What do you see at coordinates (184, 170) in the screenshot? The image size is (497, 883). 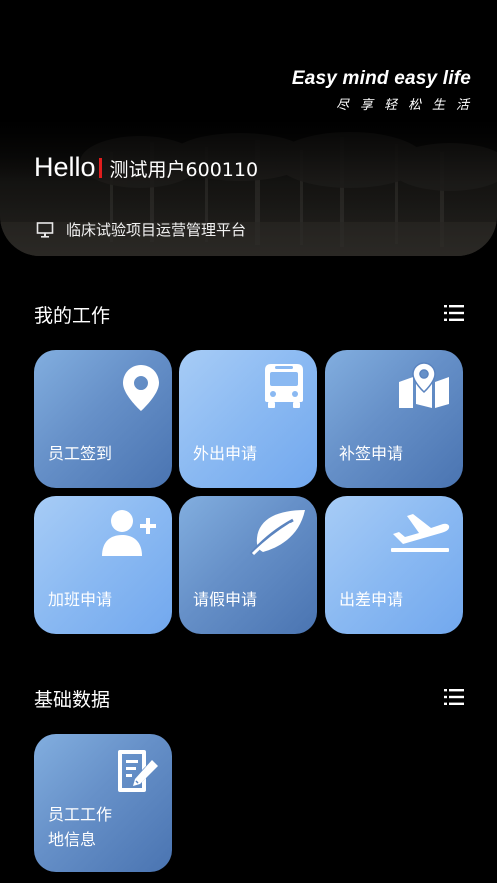 I see `username: 测试用户600110` at bounding box center [184, 170].